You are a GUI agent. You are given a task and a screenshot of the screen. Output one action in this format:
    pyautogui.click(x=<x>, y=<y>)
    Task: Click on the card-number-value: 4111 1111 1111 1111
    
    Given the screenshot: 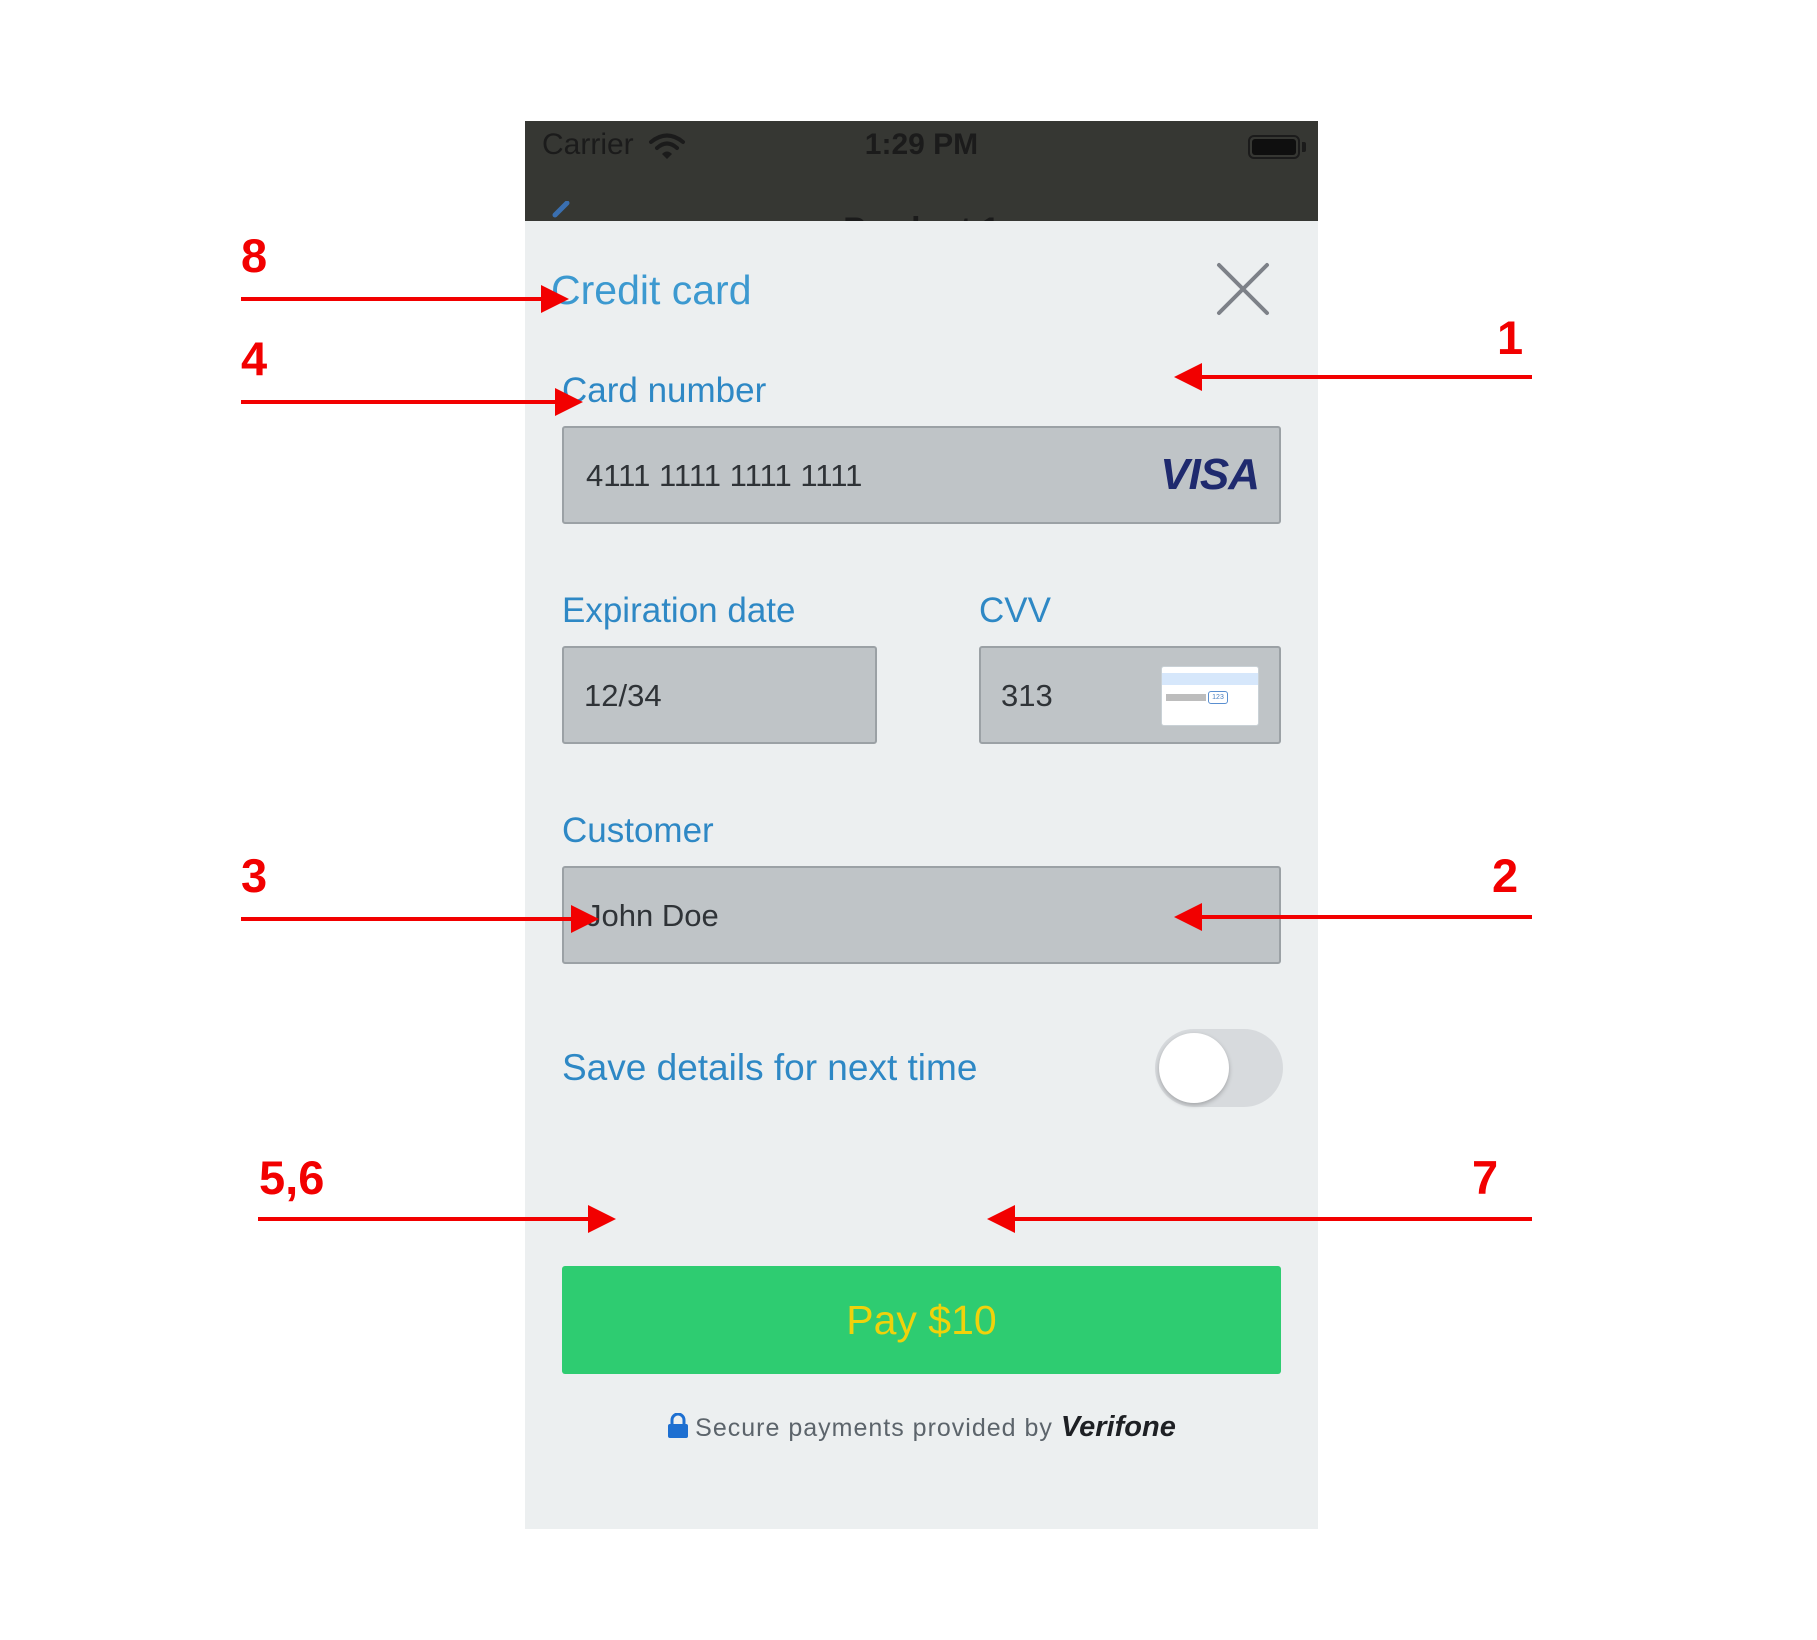 What is the action you would take?
    pyautogui.click(x=724, y=475)
    